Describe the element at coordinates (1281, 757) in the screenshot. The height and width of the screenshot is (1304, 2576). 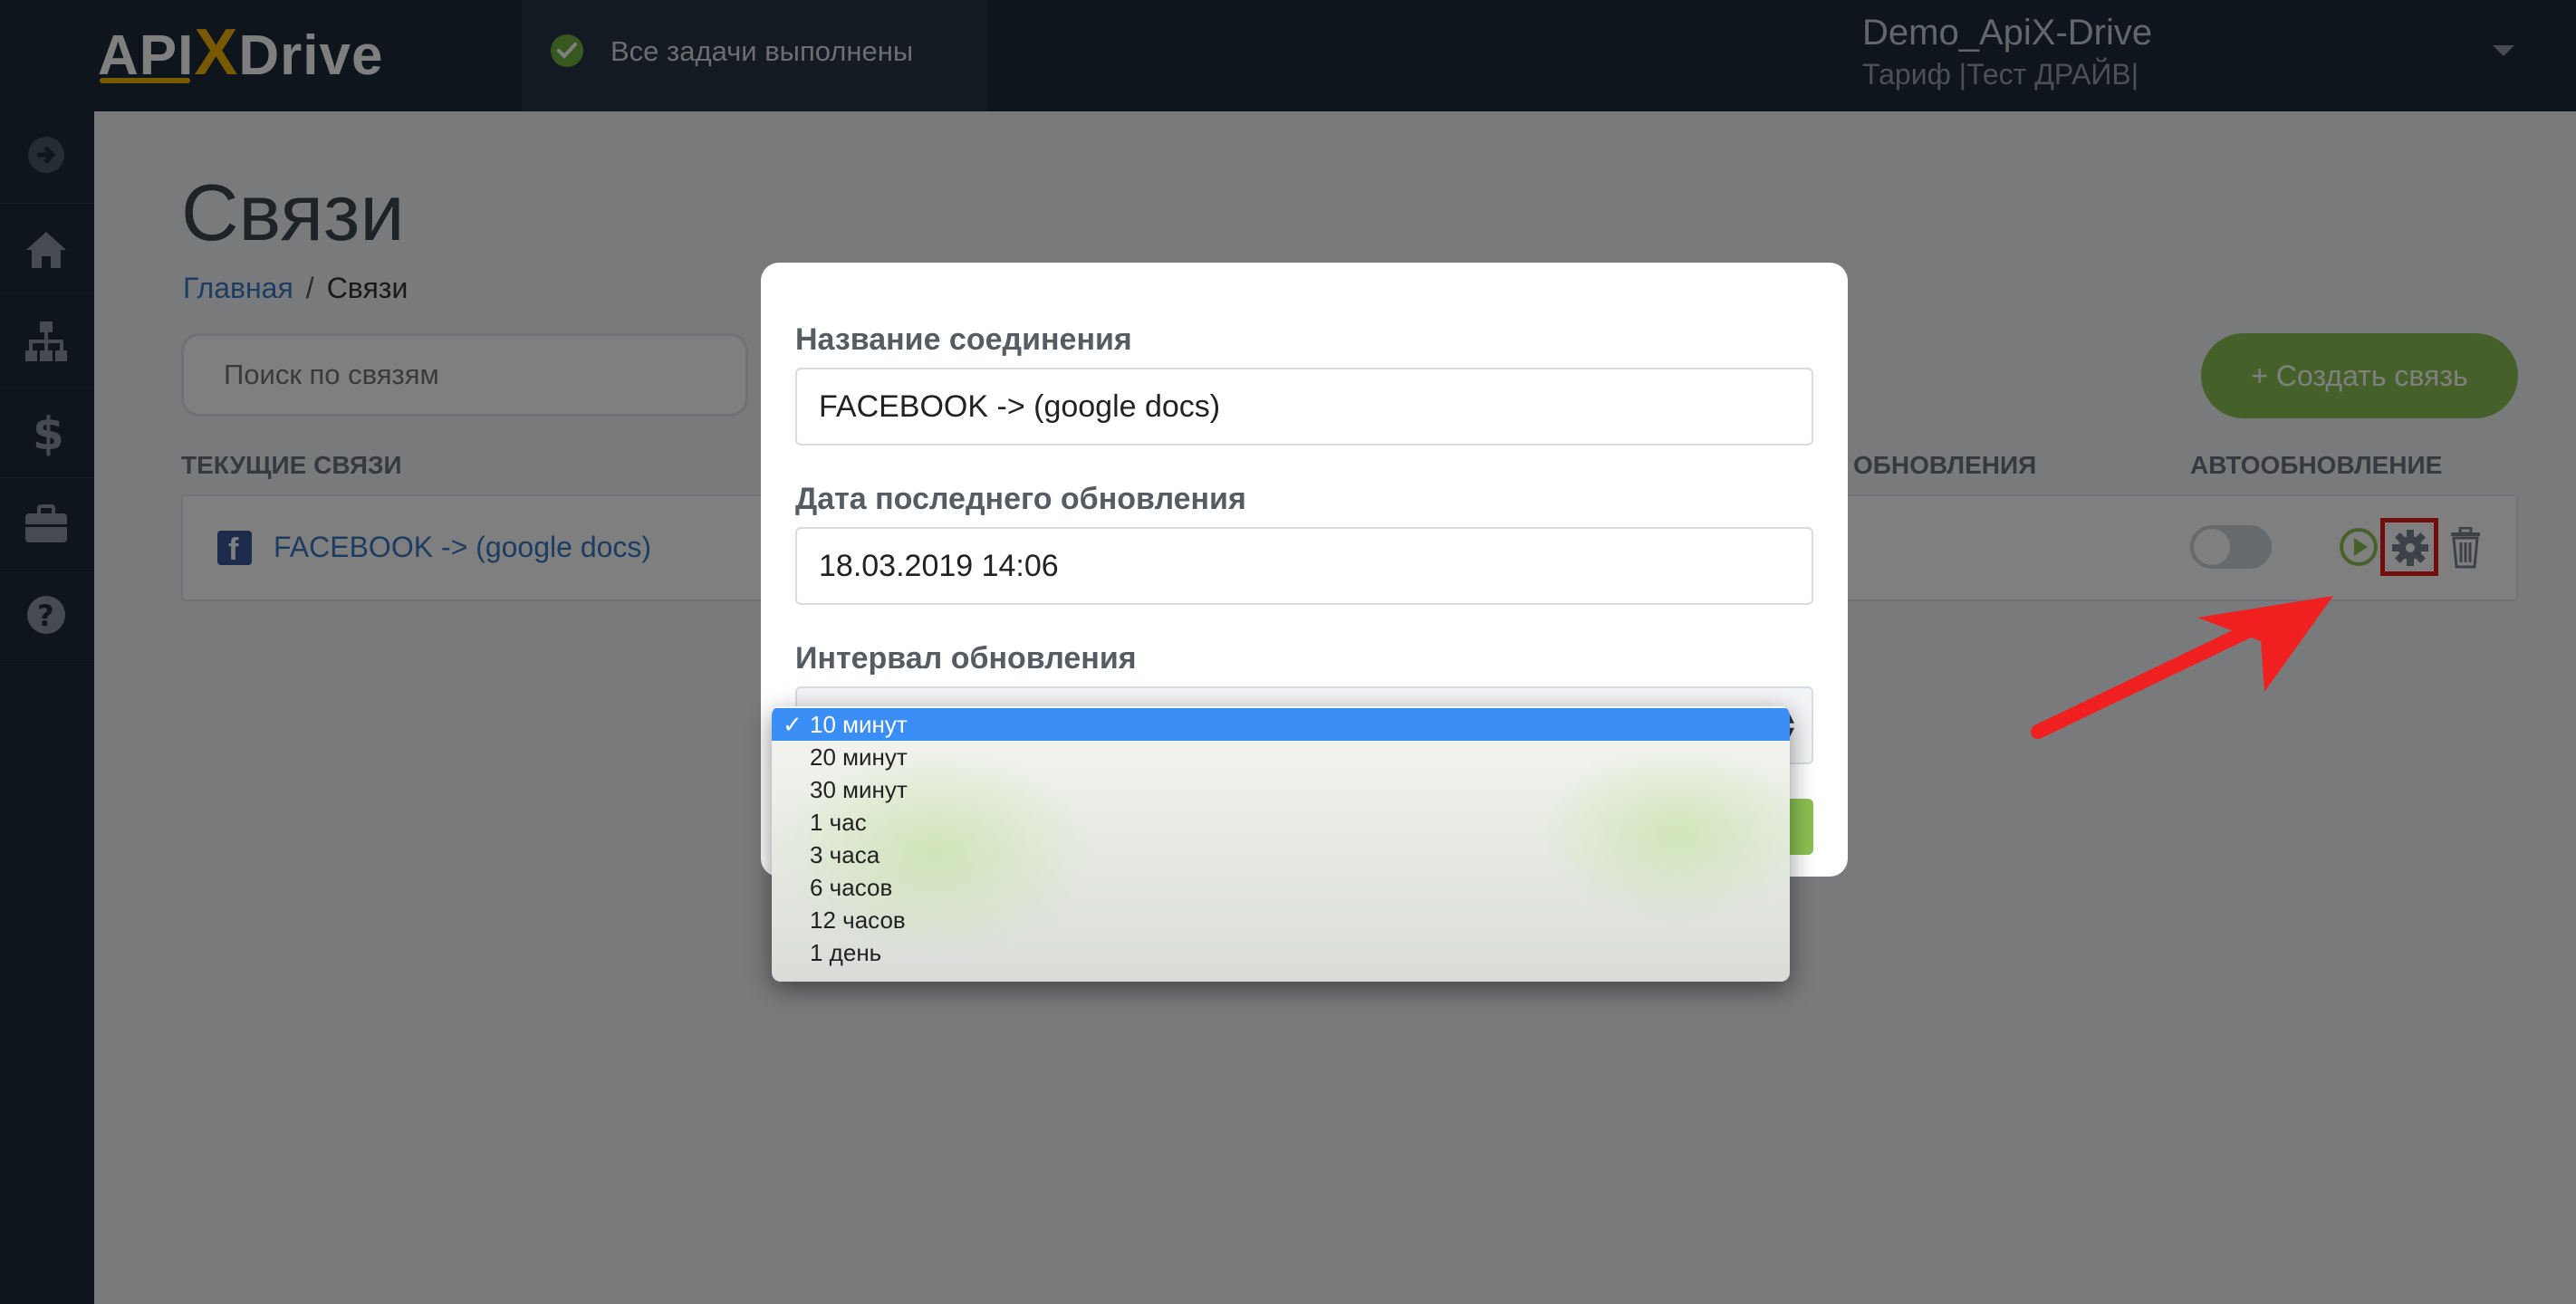
I see `interval-option: 20 минут` at that location.